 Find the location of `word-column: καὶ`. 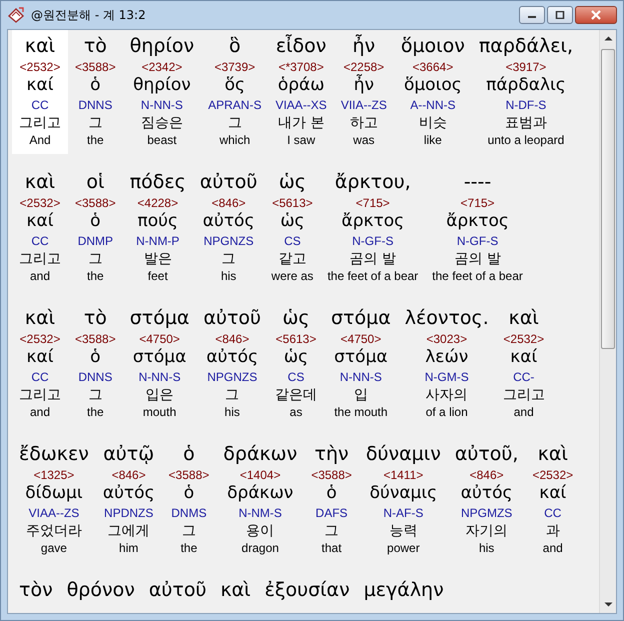

word-column: καὶ is located at coordinates (235, 589).